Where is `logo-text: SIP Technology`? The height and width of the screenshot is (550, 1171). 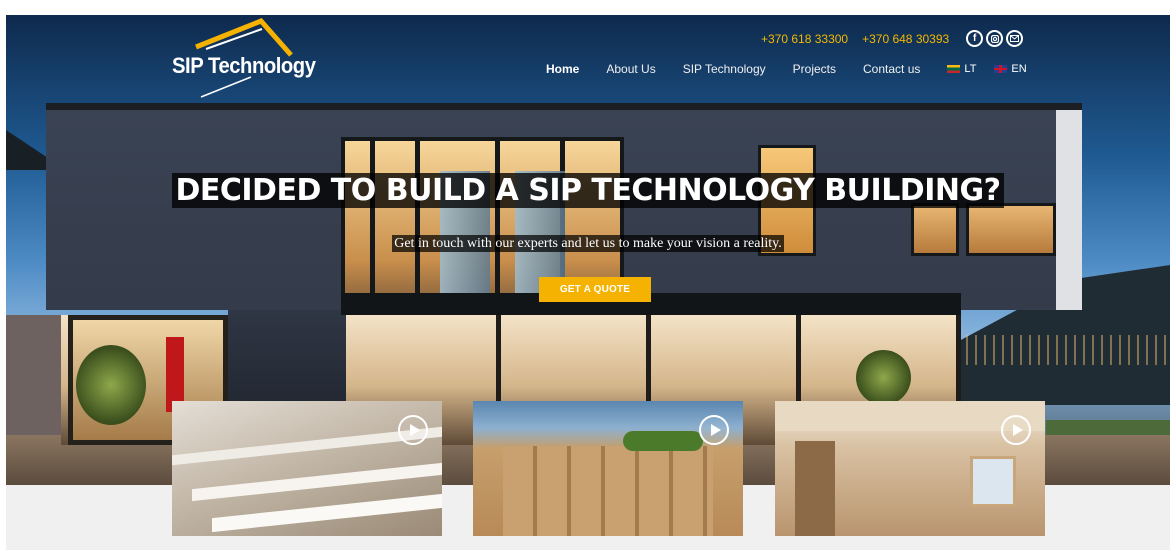
logo-text: SIP Technology is located at coordinates (244, 65).